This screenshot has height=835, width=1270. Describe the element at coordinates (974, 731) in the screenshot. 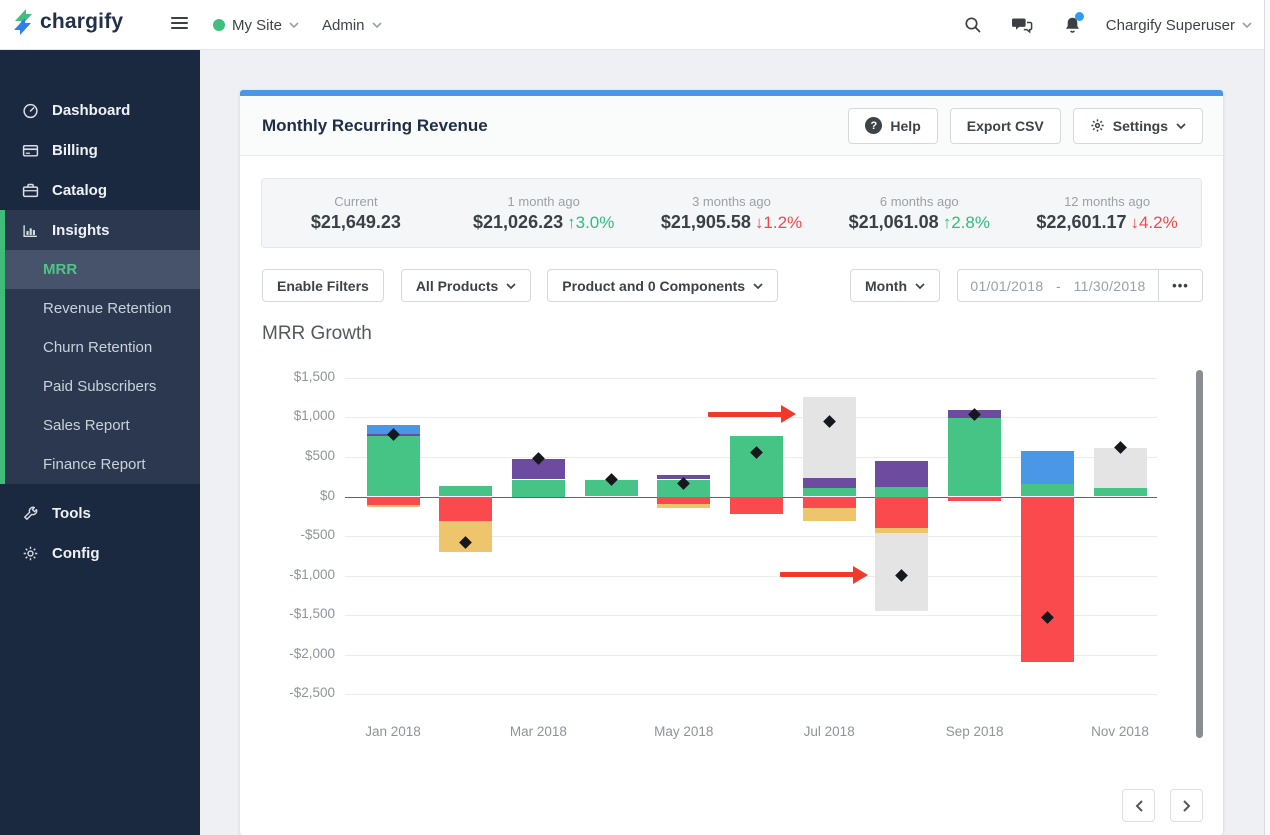

I see `x-axis-label: Sep 2018` at that location.